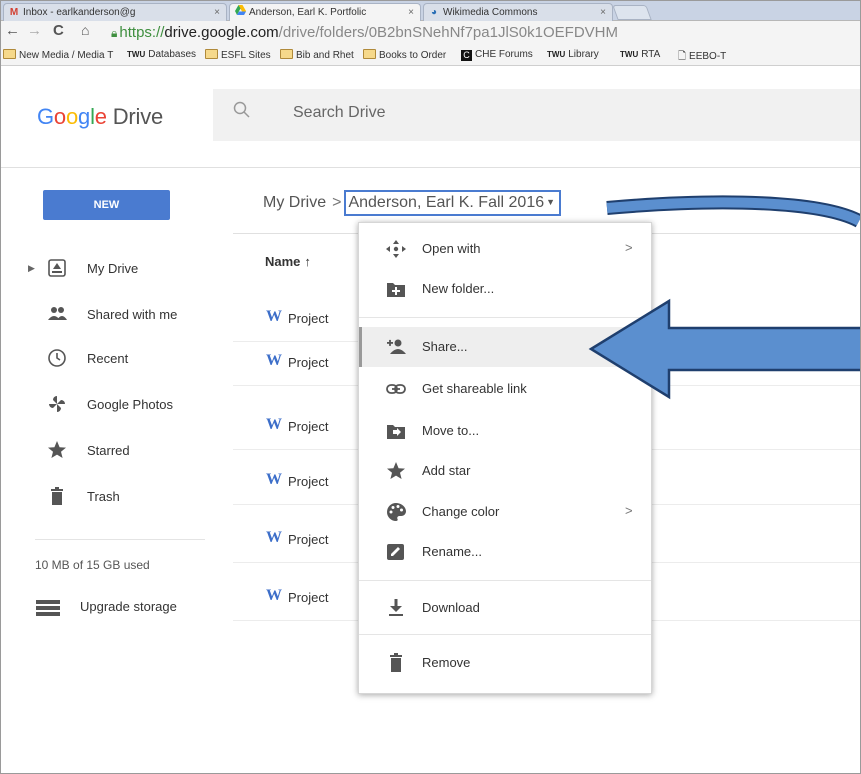 The height and width of the screenshot is (774, 861). What do you see at coordinates (490, 12) in the screenshot?
I see `tab-label: Wikimedia Commons` at bounding box center [490, 12].